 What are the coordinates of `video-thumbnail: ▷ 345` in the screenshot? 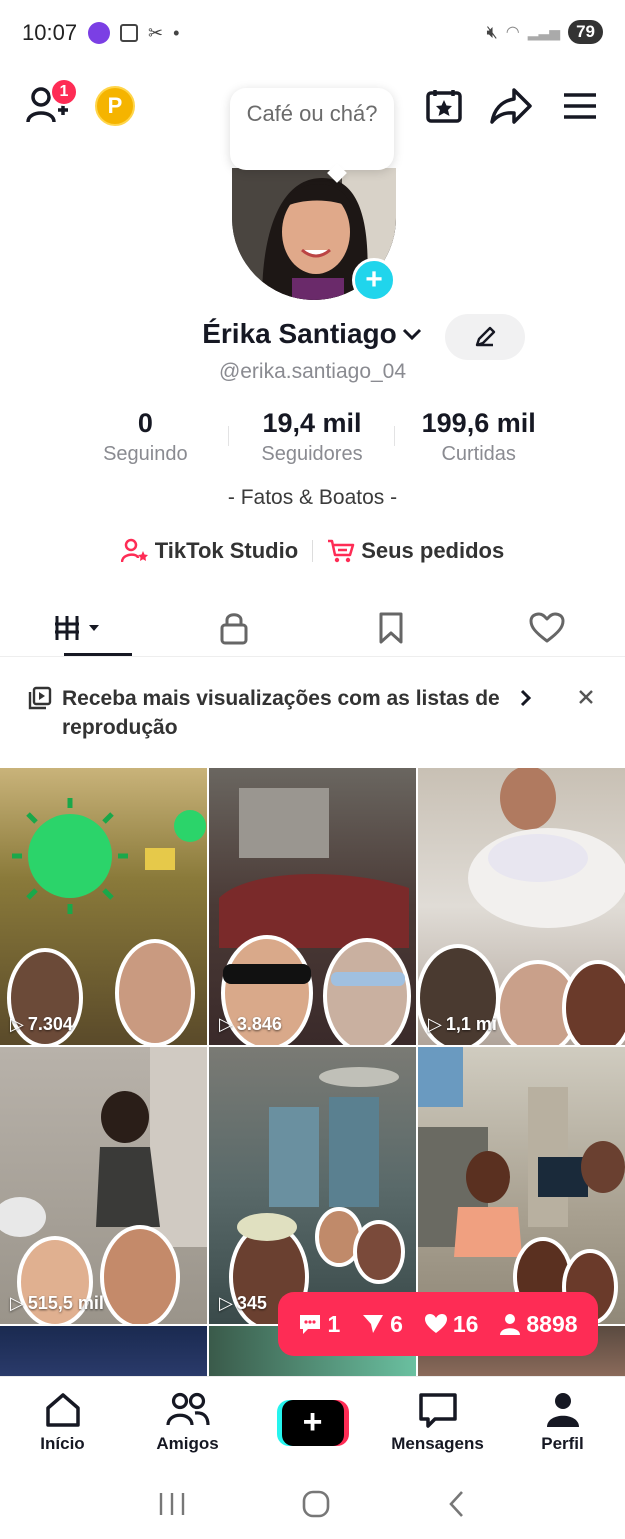 It's located at (312, 1185).